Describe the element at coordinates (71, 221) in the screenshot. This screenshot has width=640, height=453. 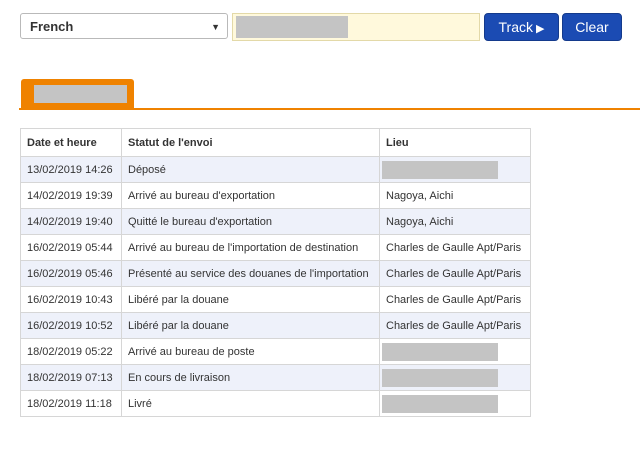
I see `cell-date: 14/02/2019 19:40` at that location.